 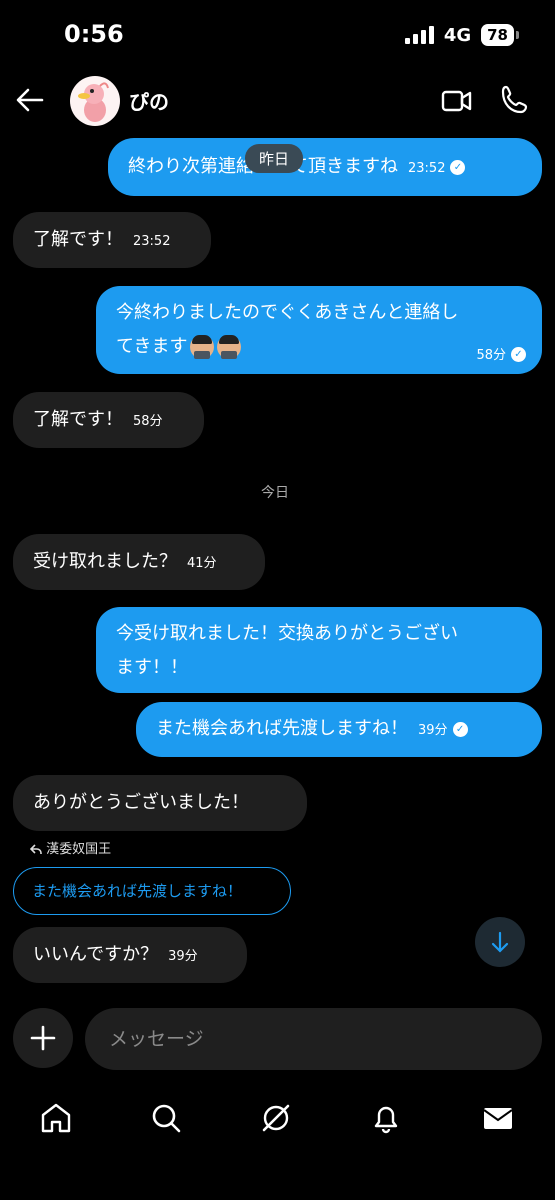 I want to click on message-text-line: ます！！, so click(x=152, y=667).